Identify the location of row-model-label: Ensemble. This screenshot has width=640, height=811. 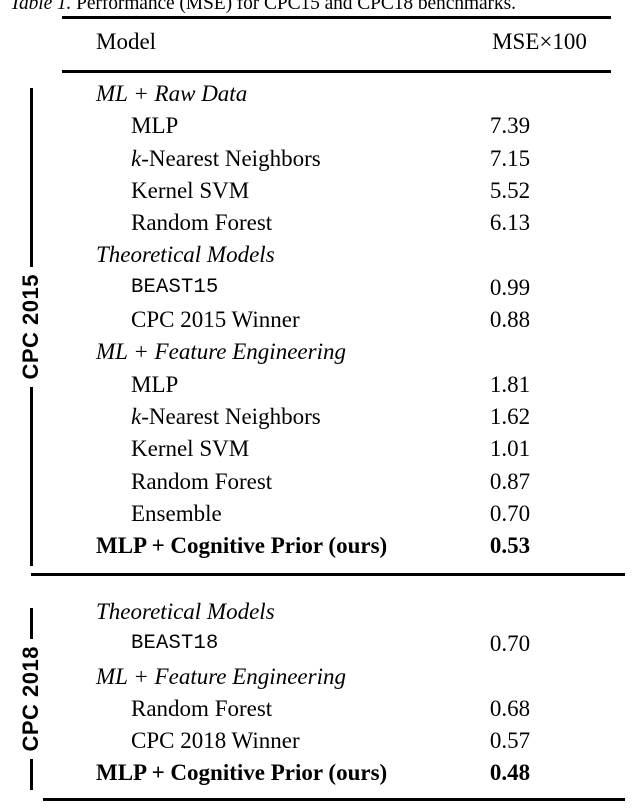
(176, 513).